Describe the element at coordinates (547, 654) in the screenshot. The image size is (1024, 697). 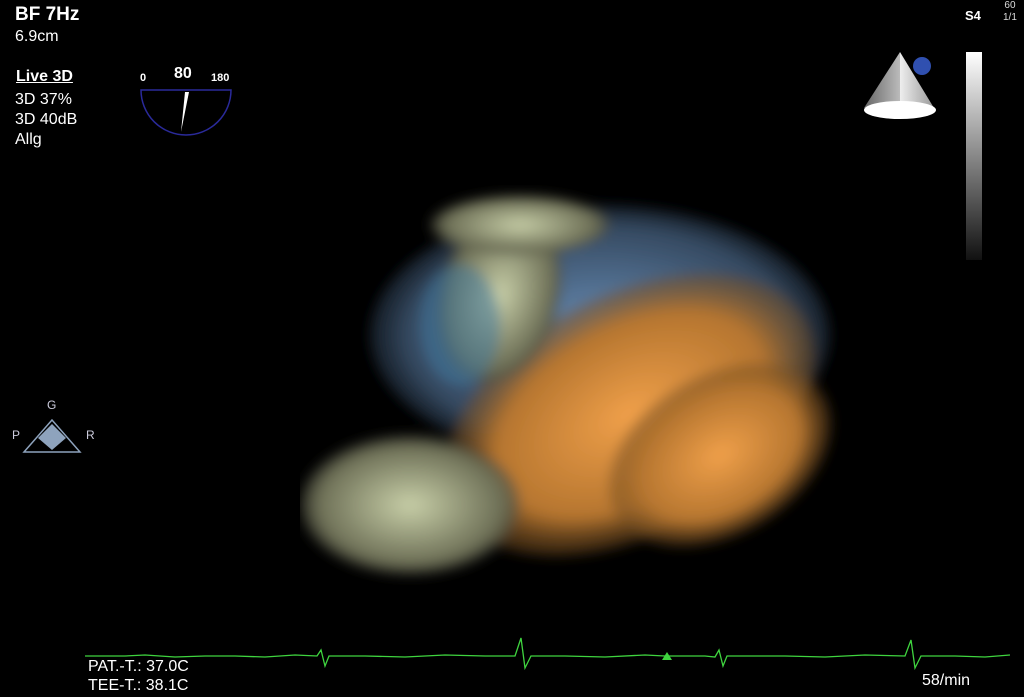
I see `ecg-trace` at that location.